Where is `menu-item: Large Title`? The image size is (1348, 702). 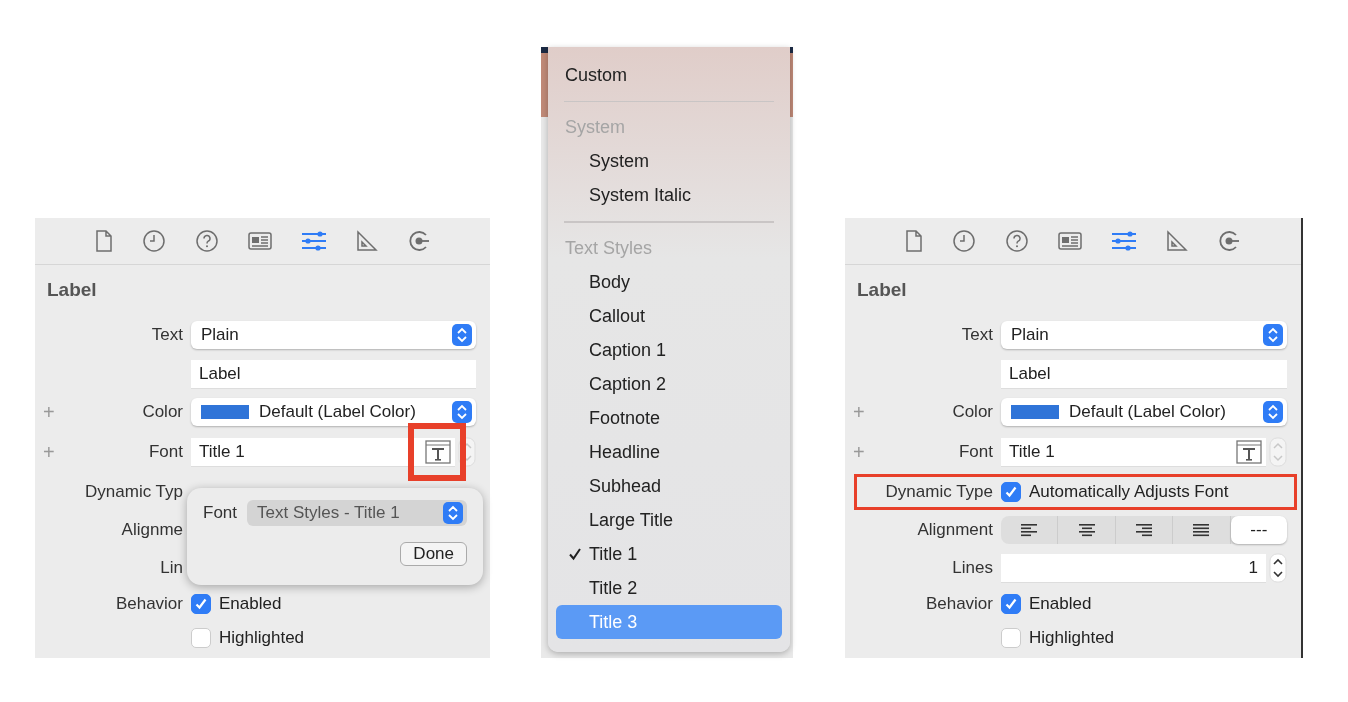
menu-item: Large Title is located at coordinates (669, 520).